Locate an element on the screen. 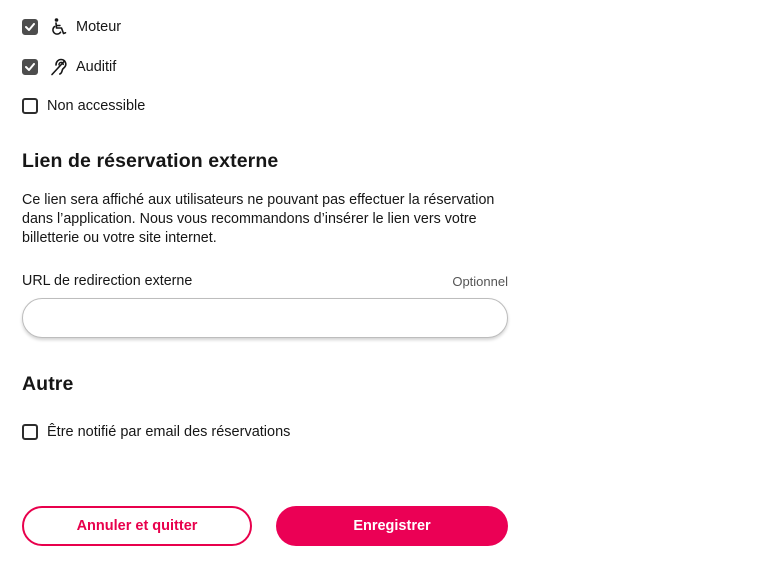 Image resolution: width=757 pixels, height=567 pixels. other-heading: Autre is located at coordinates (48, 384).